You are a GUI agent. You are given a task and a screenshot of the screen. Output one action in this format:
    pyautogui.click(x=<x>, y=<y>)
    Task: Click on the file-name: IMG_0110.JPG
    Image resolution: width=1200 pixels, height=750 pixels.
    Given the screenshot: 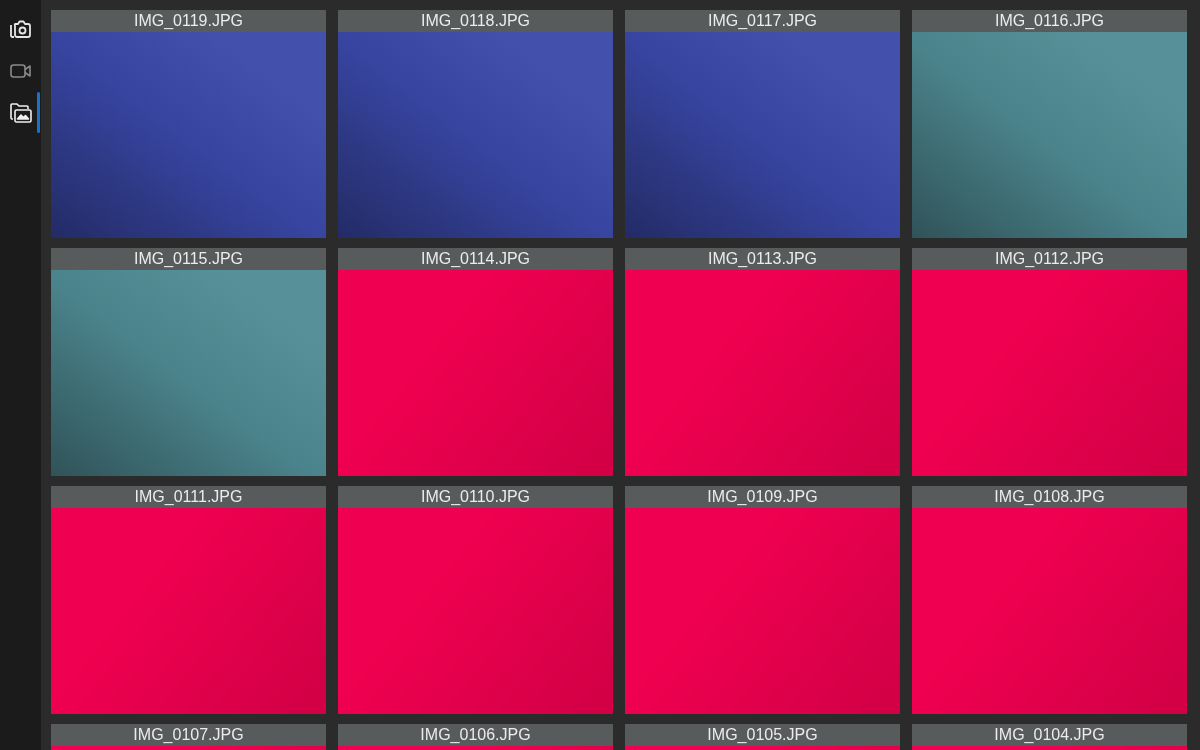 What is the action you would take?
    pyautogui.click(x=475, y=497)
    